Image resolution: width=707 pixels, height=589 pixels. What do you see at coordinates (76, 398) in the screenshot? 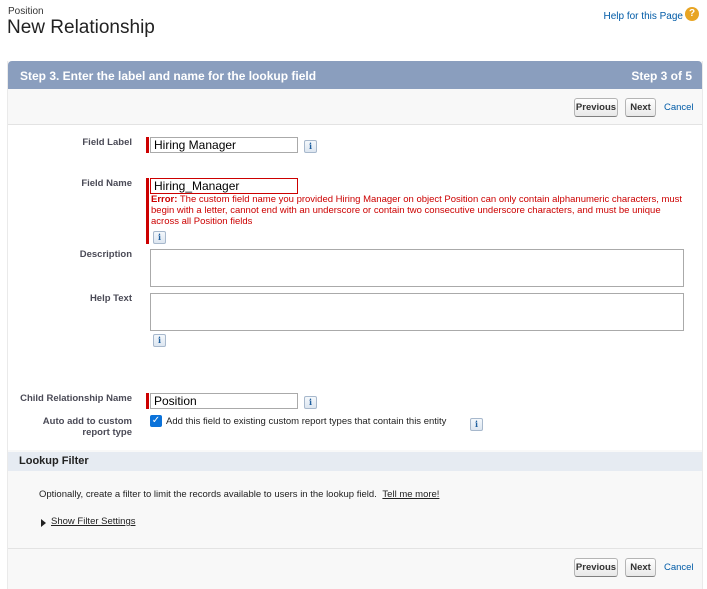
I see `child-relationship-label: Child Relationship Name` at bounding box center [76, 398].